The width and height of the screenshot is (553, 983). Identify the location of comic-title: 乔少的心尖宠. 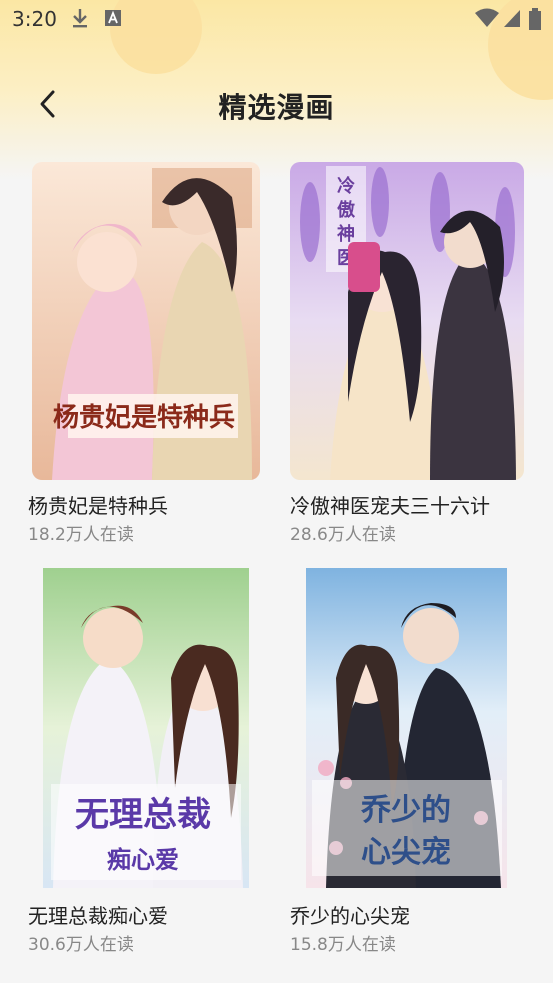
(350, 914).